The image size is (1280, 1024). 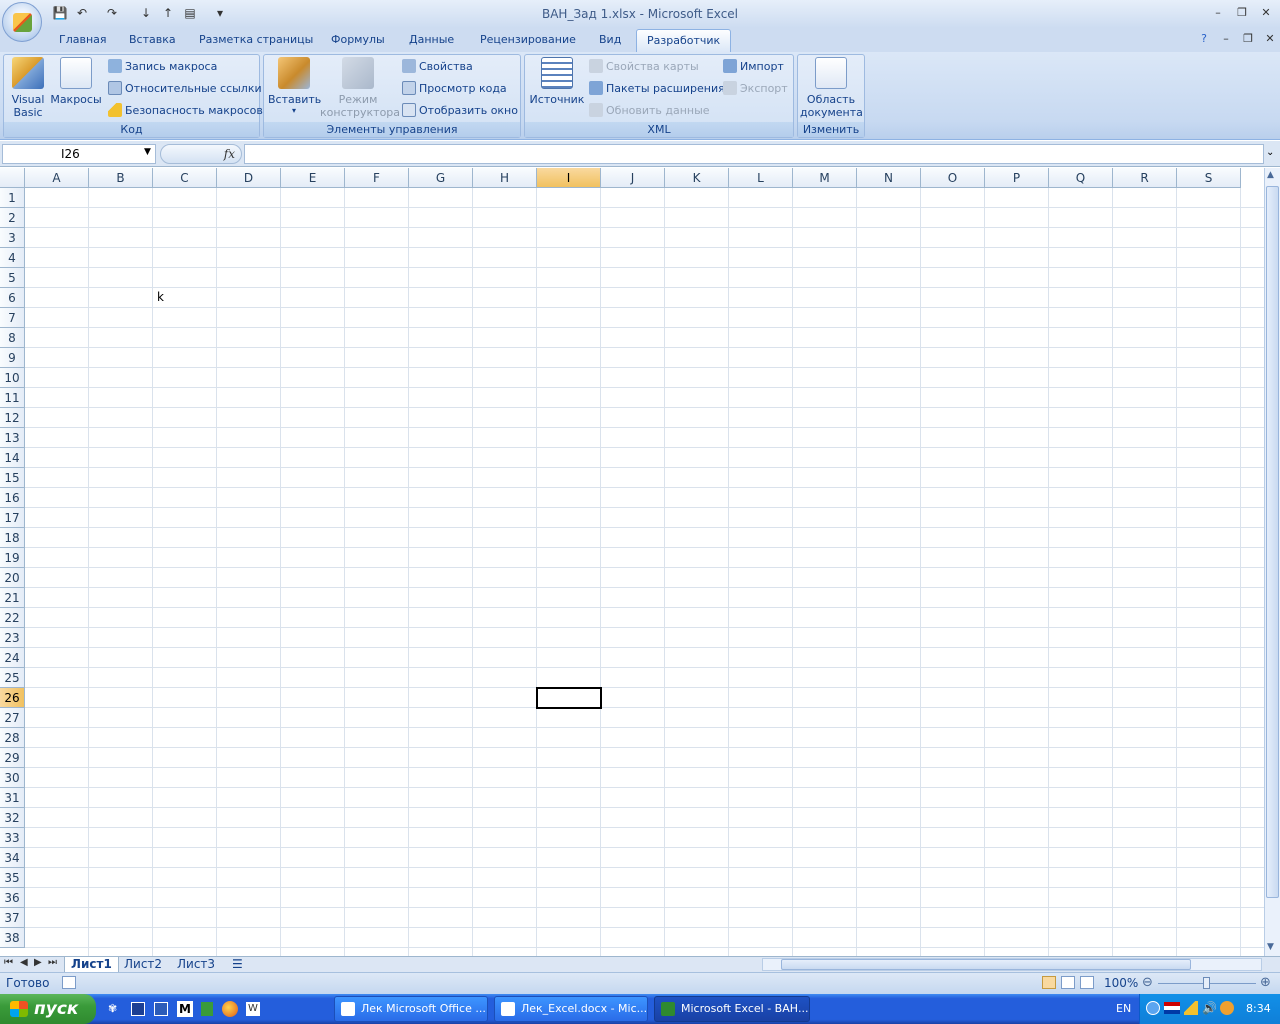 What do you see at coordinates (454, 89) in the screenshot?
I see `view-code-button: Просмотр кода` at bounding box center [454, 89].